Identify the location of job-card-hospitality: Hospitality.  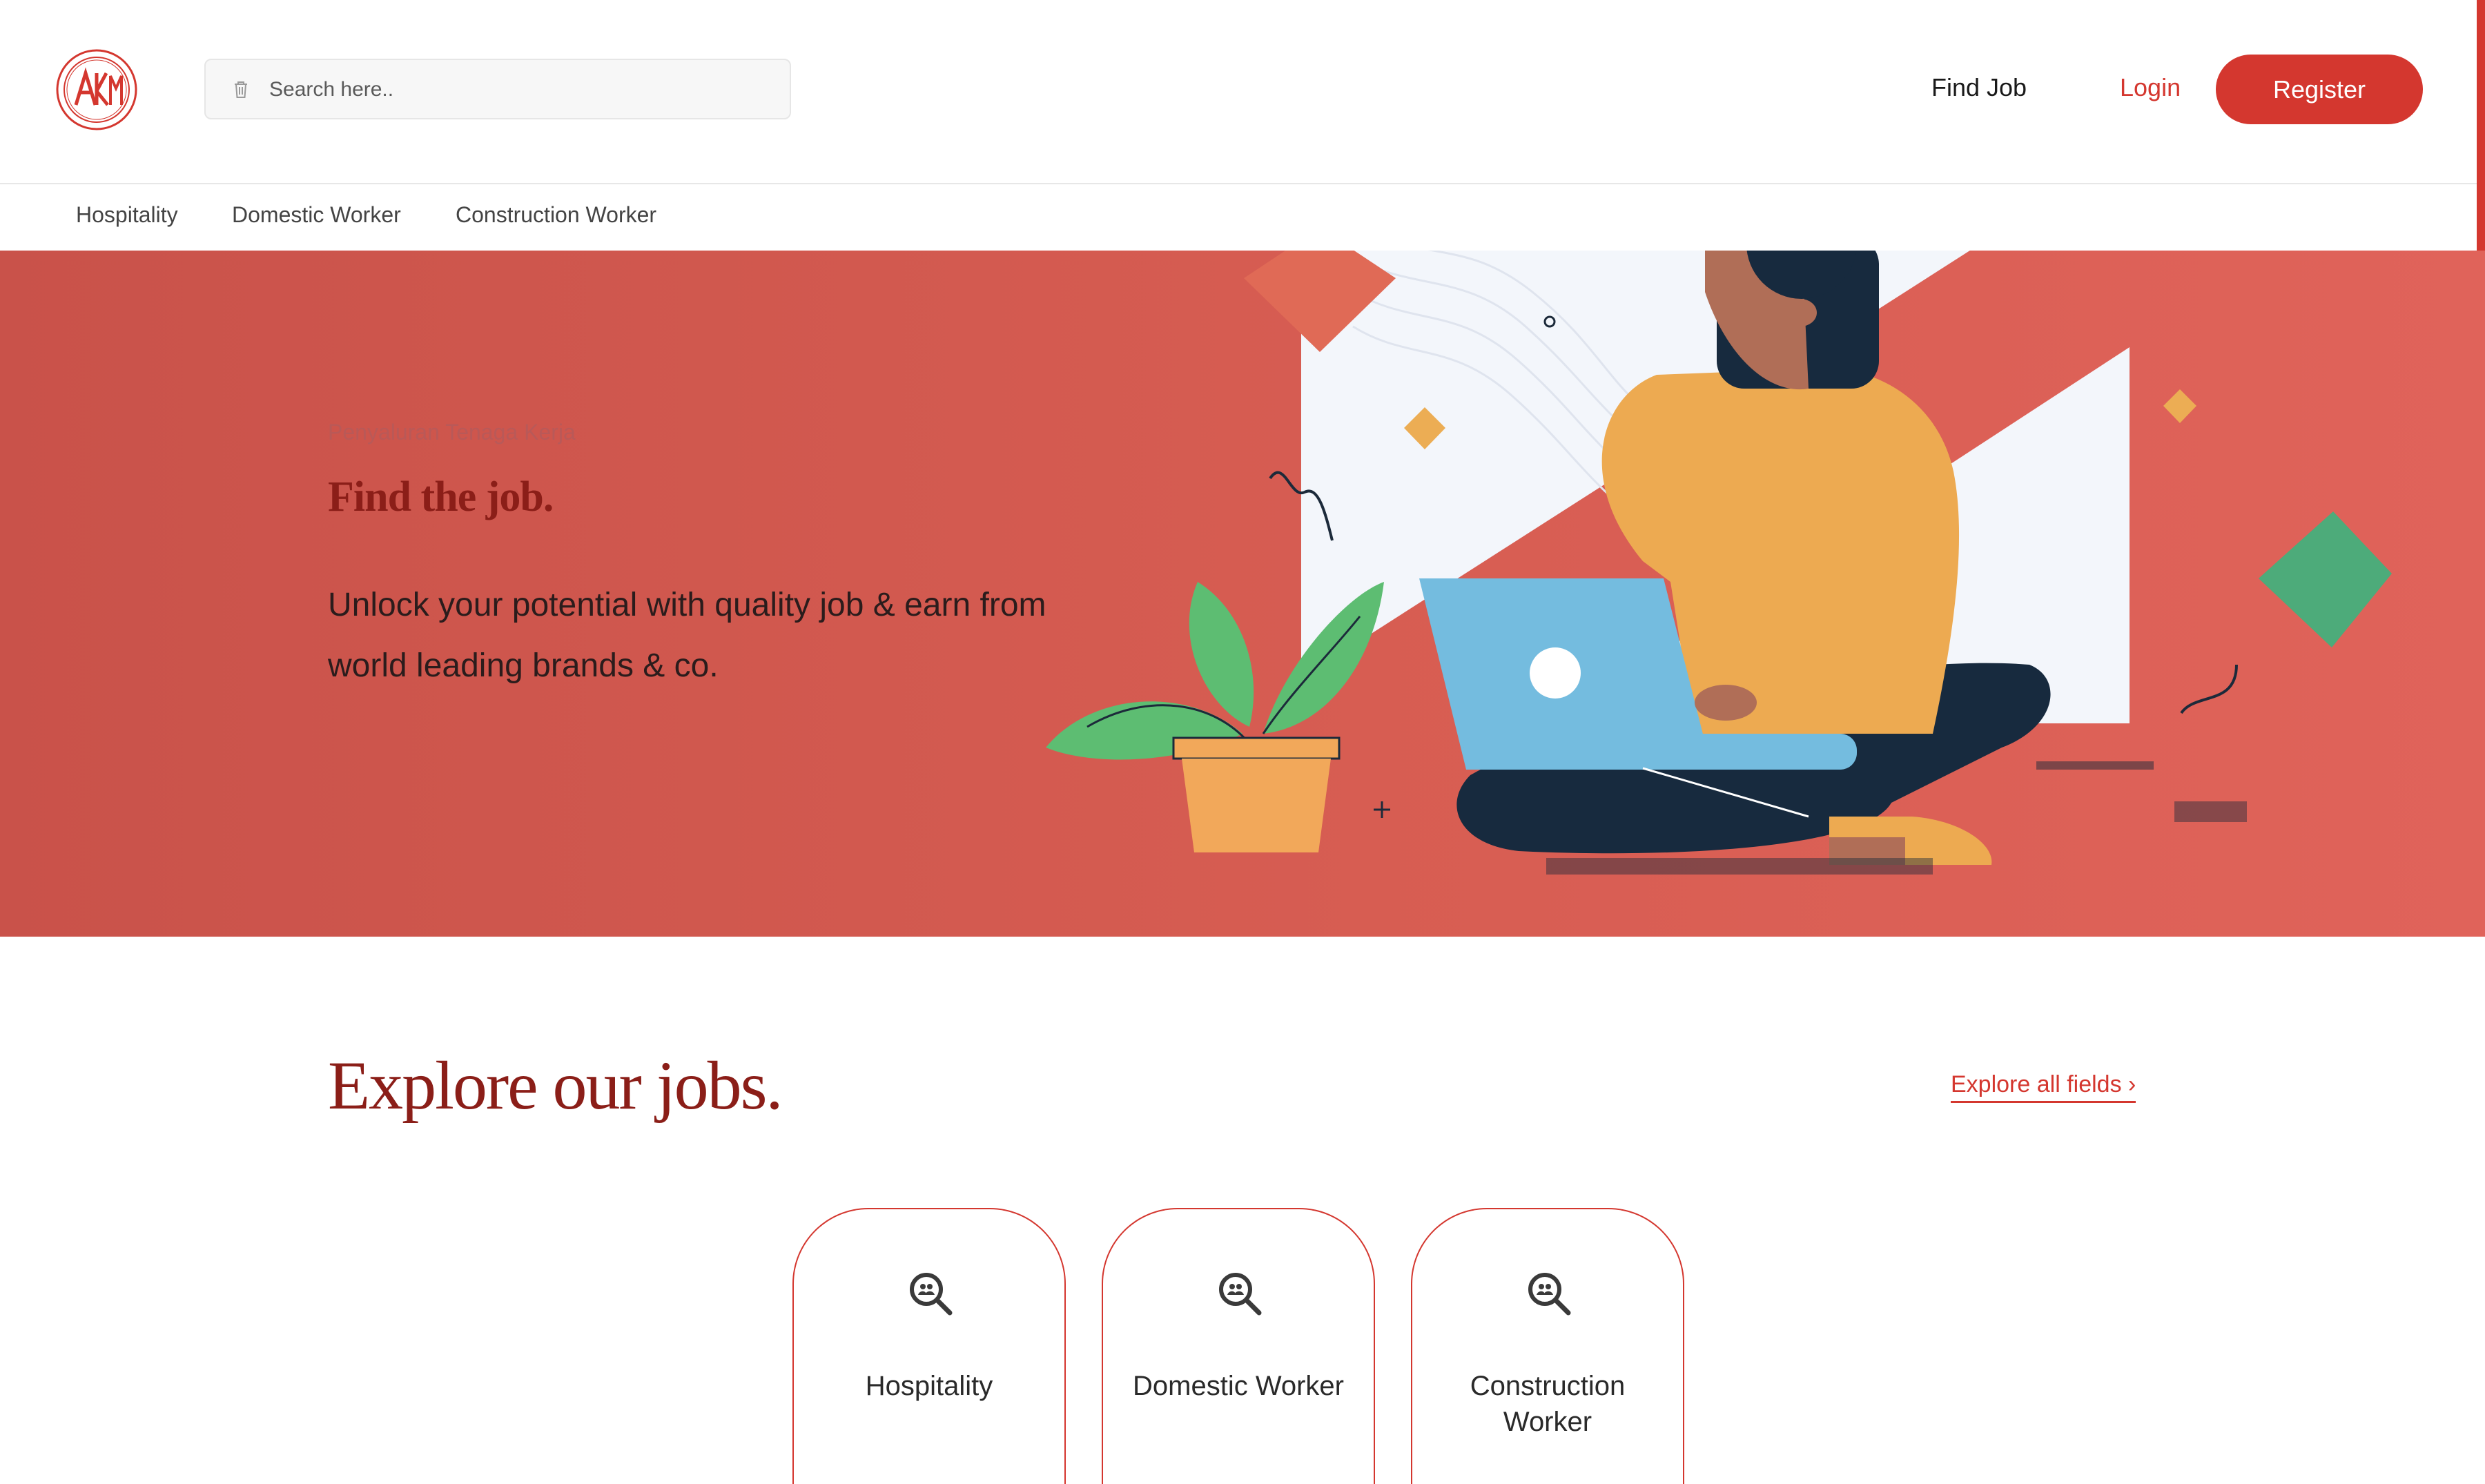
(929, 1346).